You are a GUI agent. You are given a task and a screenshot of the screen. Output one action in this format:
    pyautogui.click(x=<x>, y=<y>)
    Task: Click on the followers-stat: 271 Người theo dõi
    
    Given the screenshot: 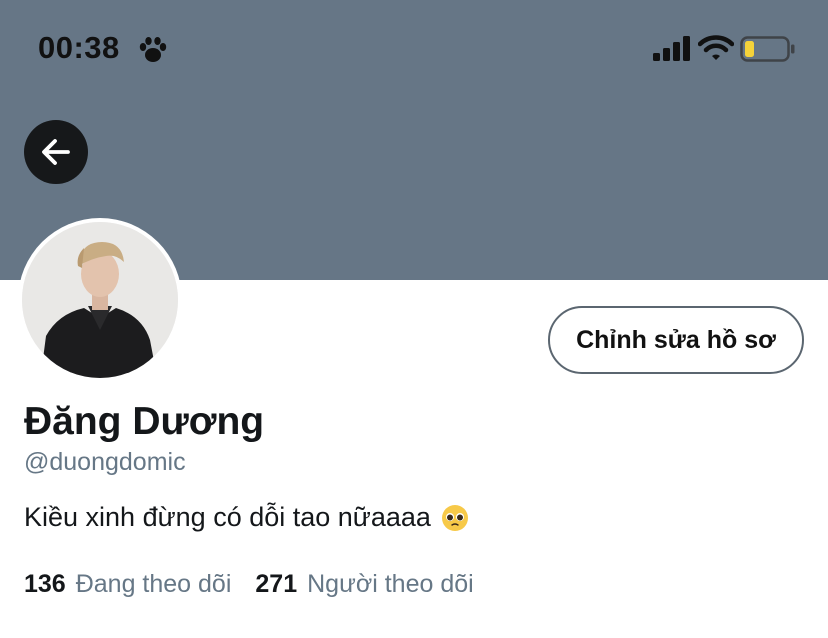 What is the action you would take?
    pyautogui.click(x=364, y=584)
    